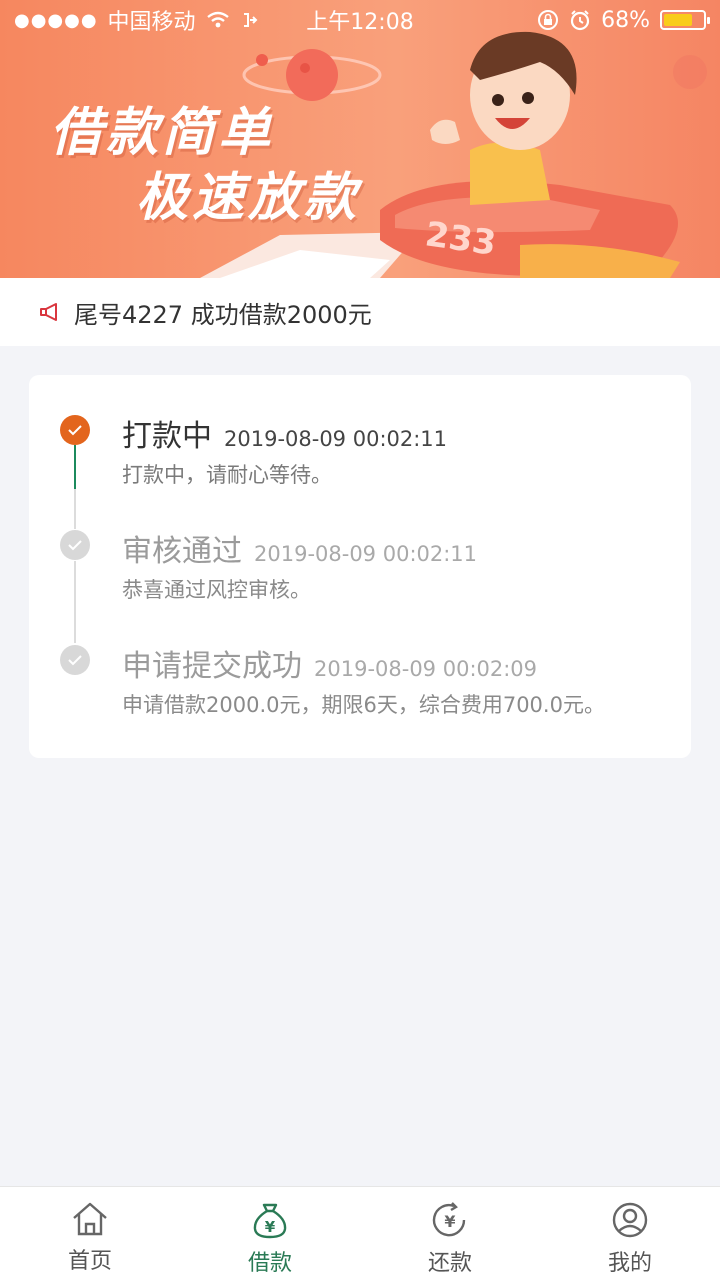 The height and width of the screenshot is (1280, 720). Describe the element at coordinates (250, 20) in the screenshot. I see `call-forward-icon` at that location.